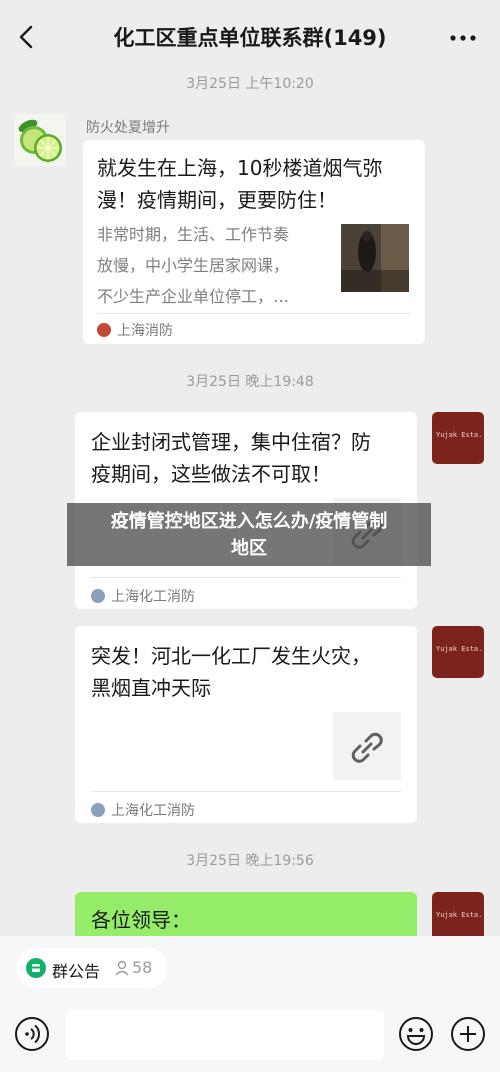  I want to click on message-text: 各位领导：, so click(141, 920).